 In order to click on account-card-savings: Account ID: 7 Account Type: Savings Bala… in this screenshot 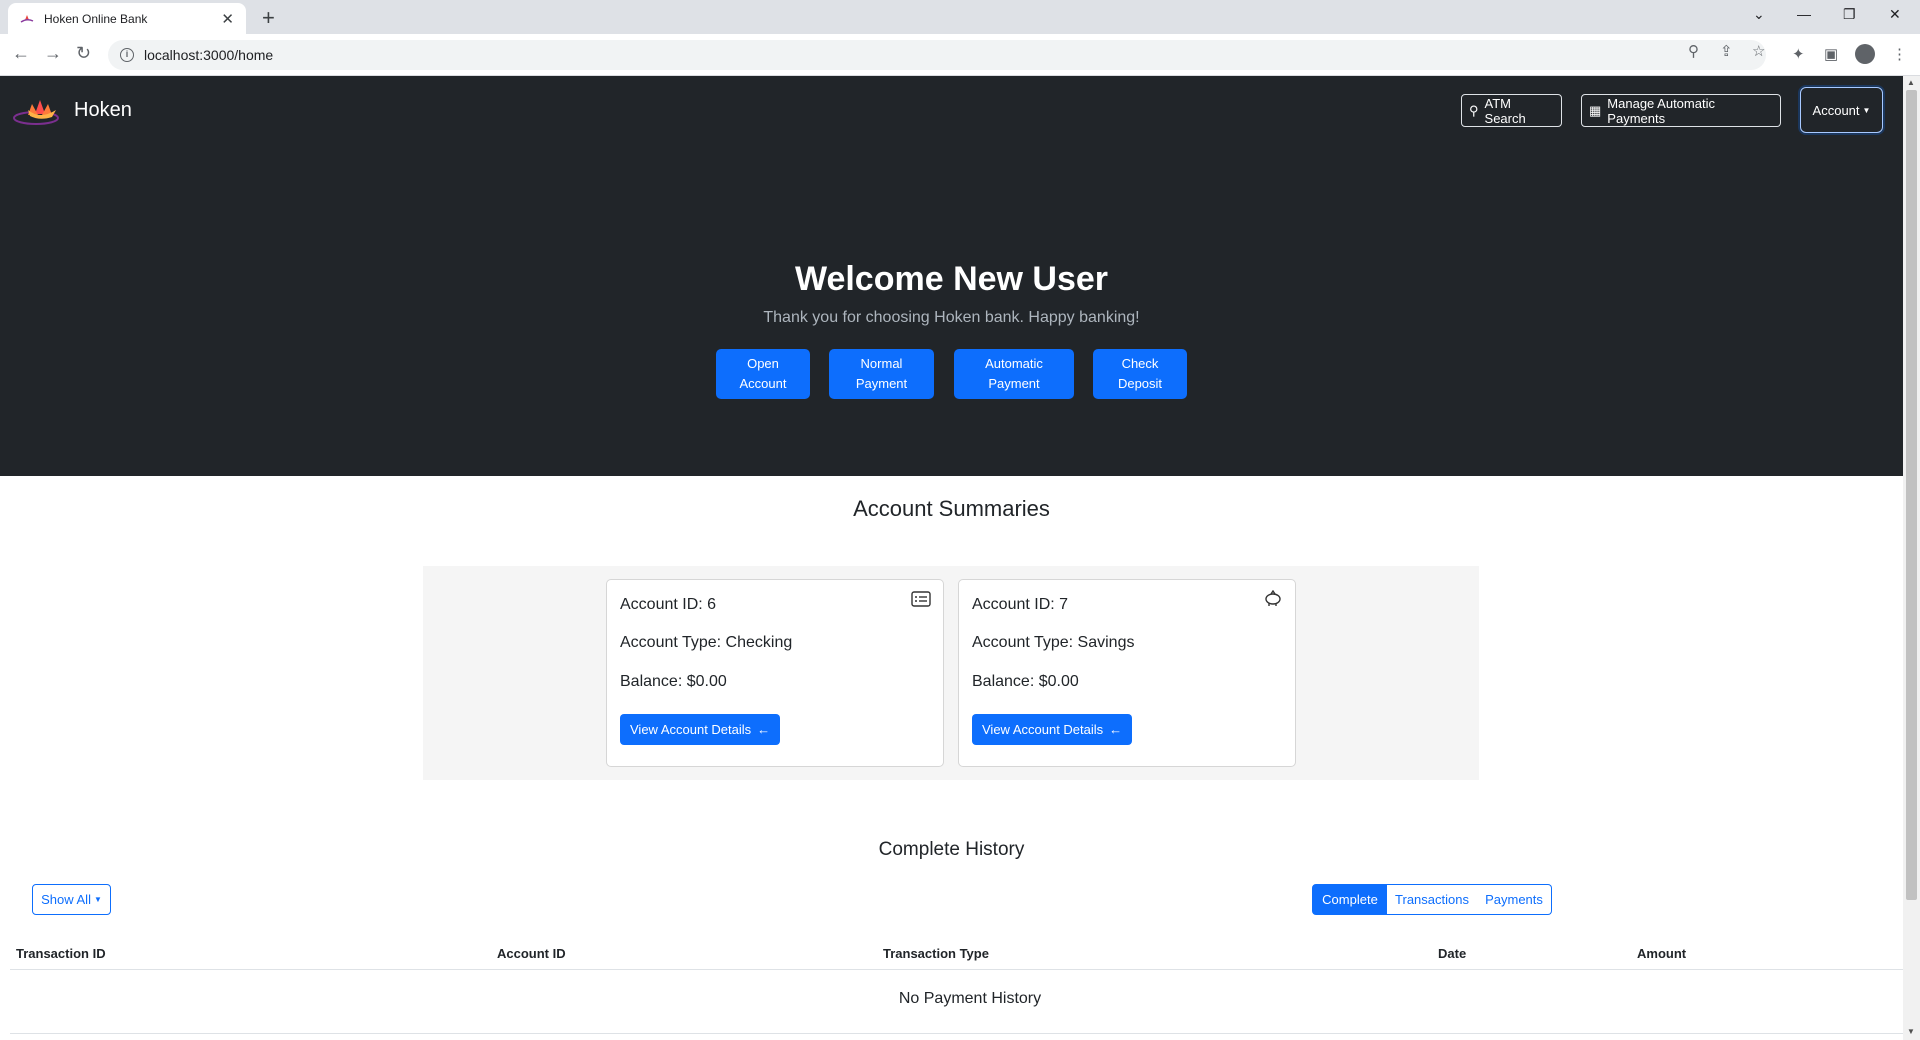, I will do `click(1127, 673)`.